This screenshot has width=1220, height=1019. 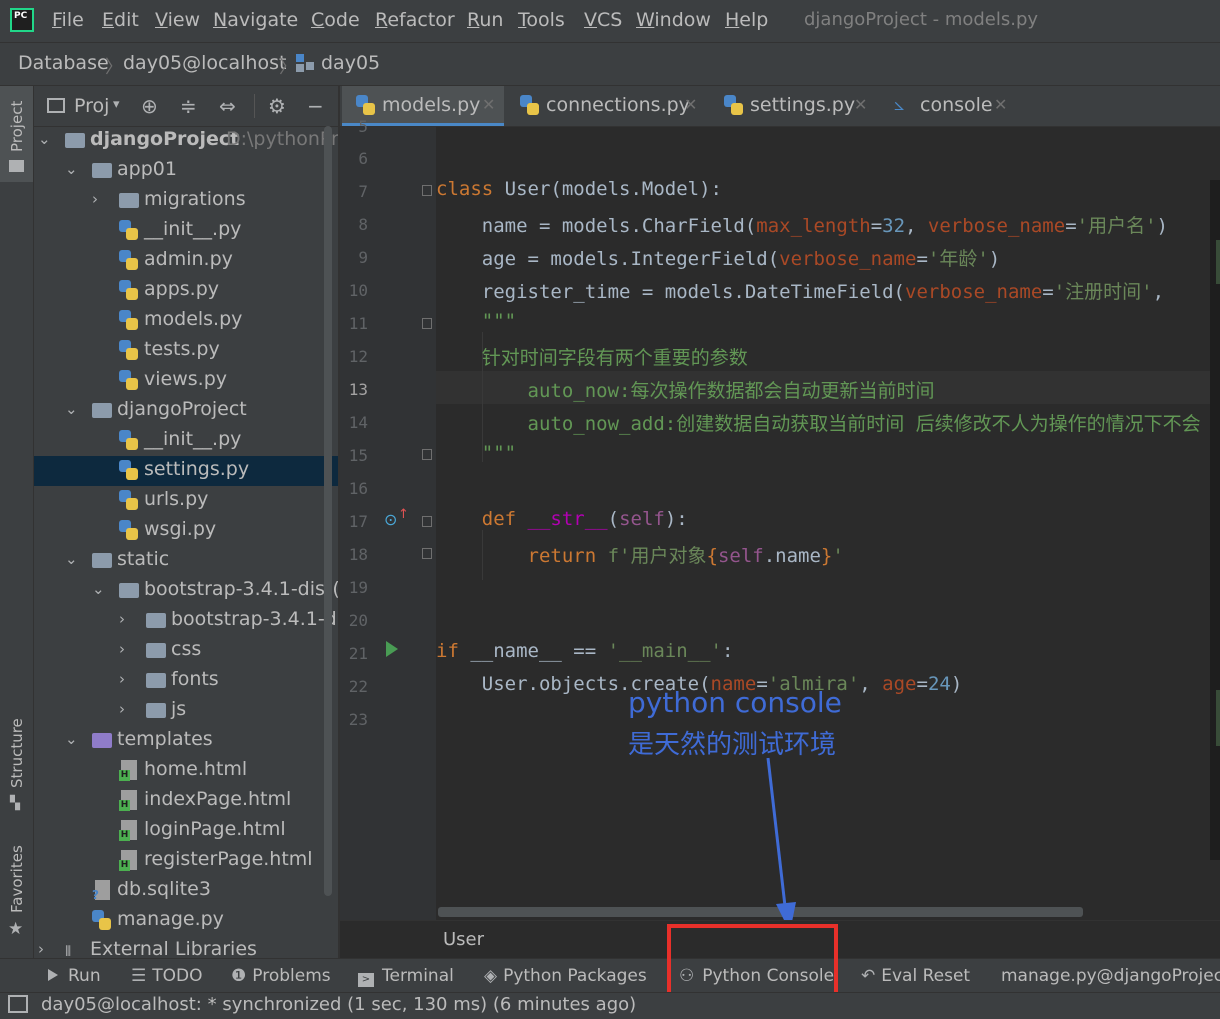 What do you see at coordinates (392, 649) in the screenshot?
I see `run-gutter-icon` at bounding box center [392, 649].